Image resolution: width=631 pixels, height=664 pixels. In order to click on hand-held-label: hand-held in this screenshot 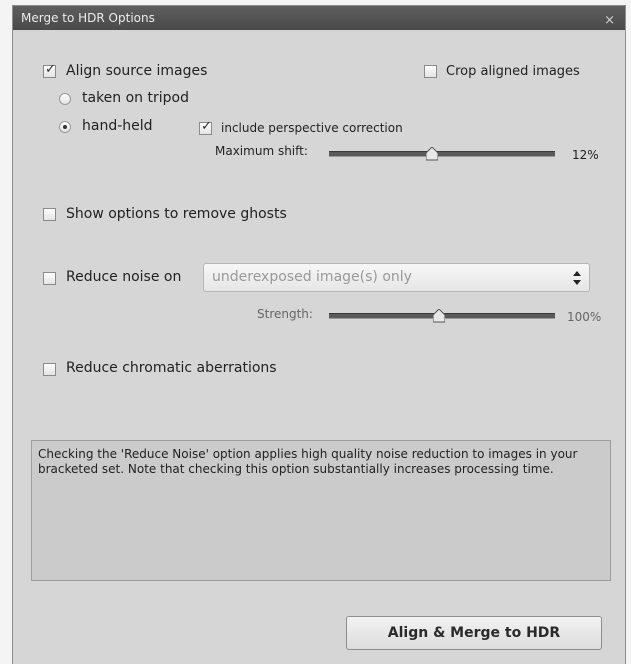, I will do `click(117, 126)`.